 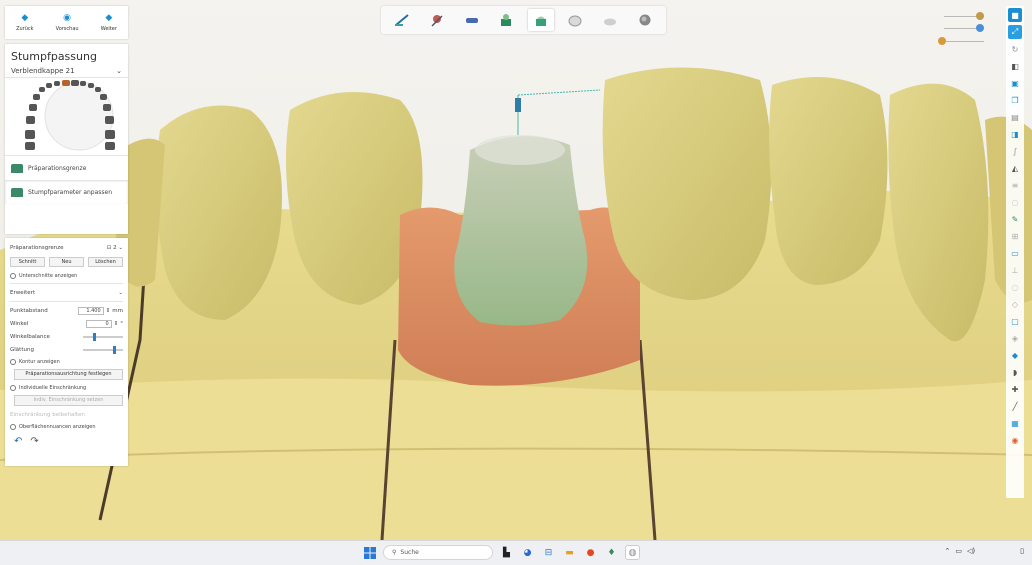 I want to click on color-wheel-icon: ◉, so click(x=1015, y=440).